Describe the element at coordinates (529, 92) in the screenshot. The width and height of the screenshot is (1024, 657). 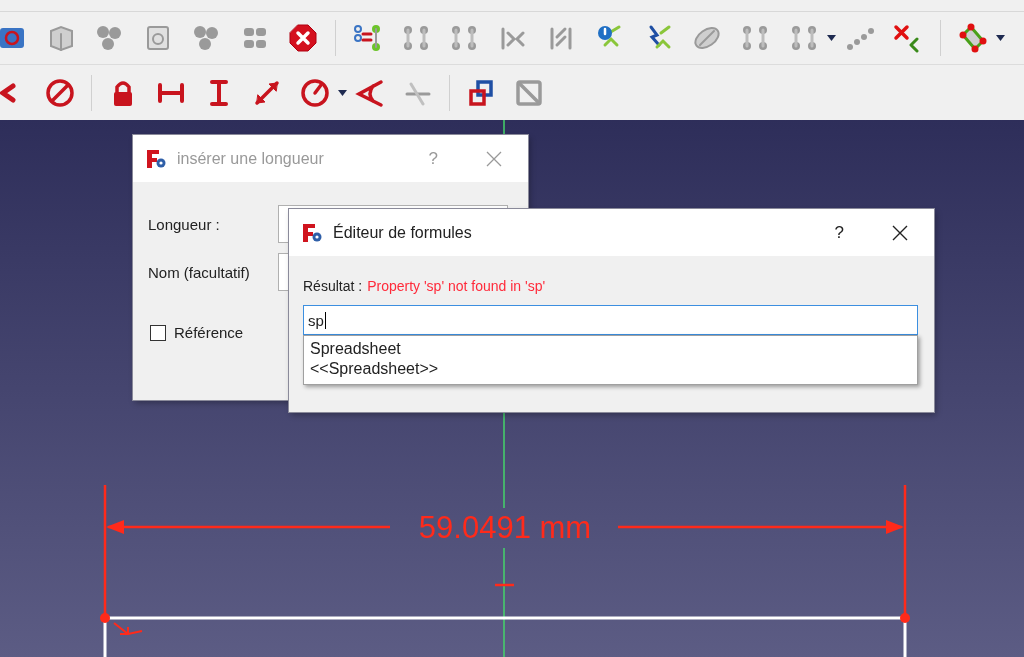
I see `square-icon` at that location.